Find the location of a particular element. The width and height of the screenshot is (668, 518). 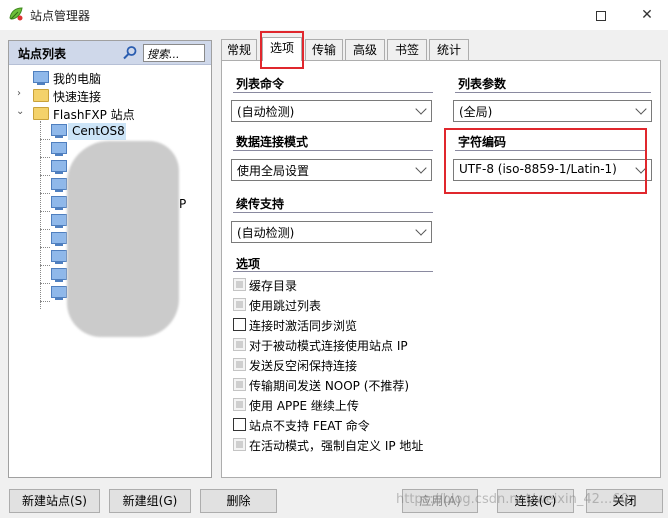

redaction-blur is located at coordinates (123, 239).